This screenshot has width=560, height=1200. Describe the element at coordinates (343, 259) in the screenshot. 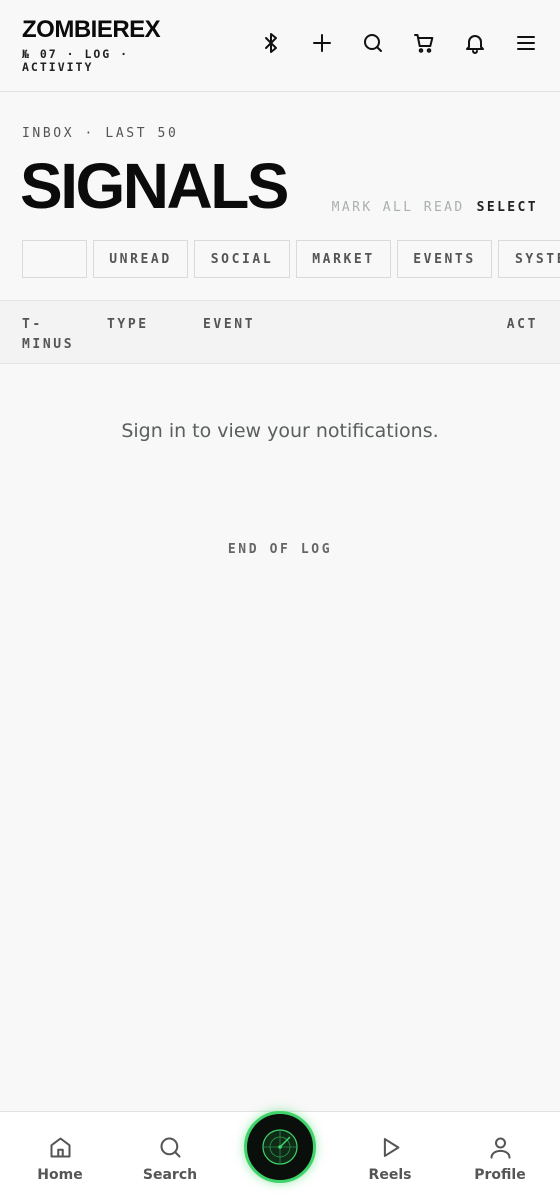

I see `filter-chip-market: MARKET` at that location.